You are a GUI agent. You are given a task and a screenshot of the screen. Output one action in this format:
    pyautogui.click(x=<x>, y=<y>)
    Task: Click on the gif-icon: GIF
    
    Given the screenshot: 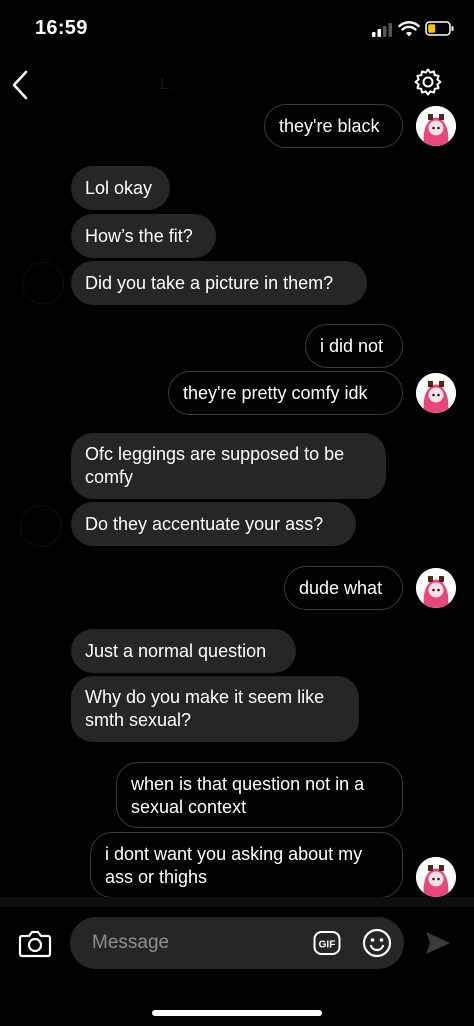 What is the action you would take?
    pyautogui.click(x=327, y=943)
    